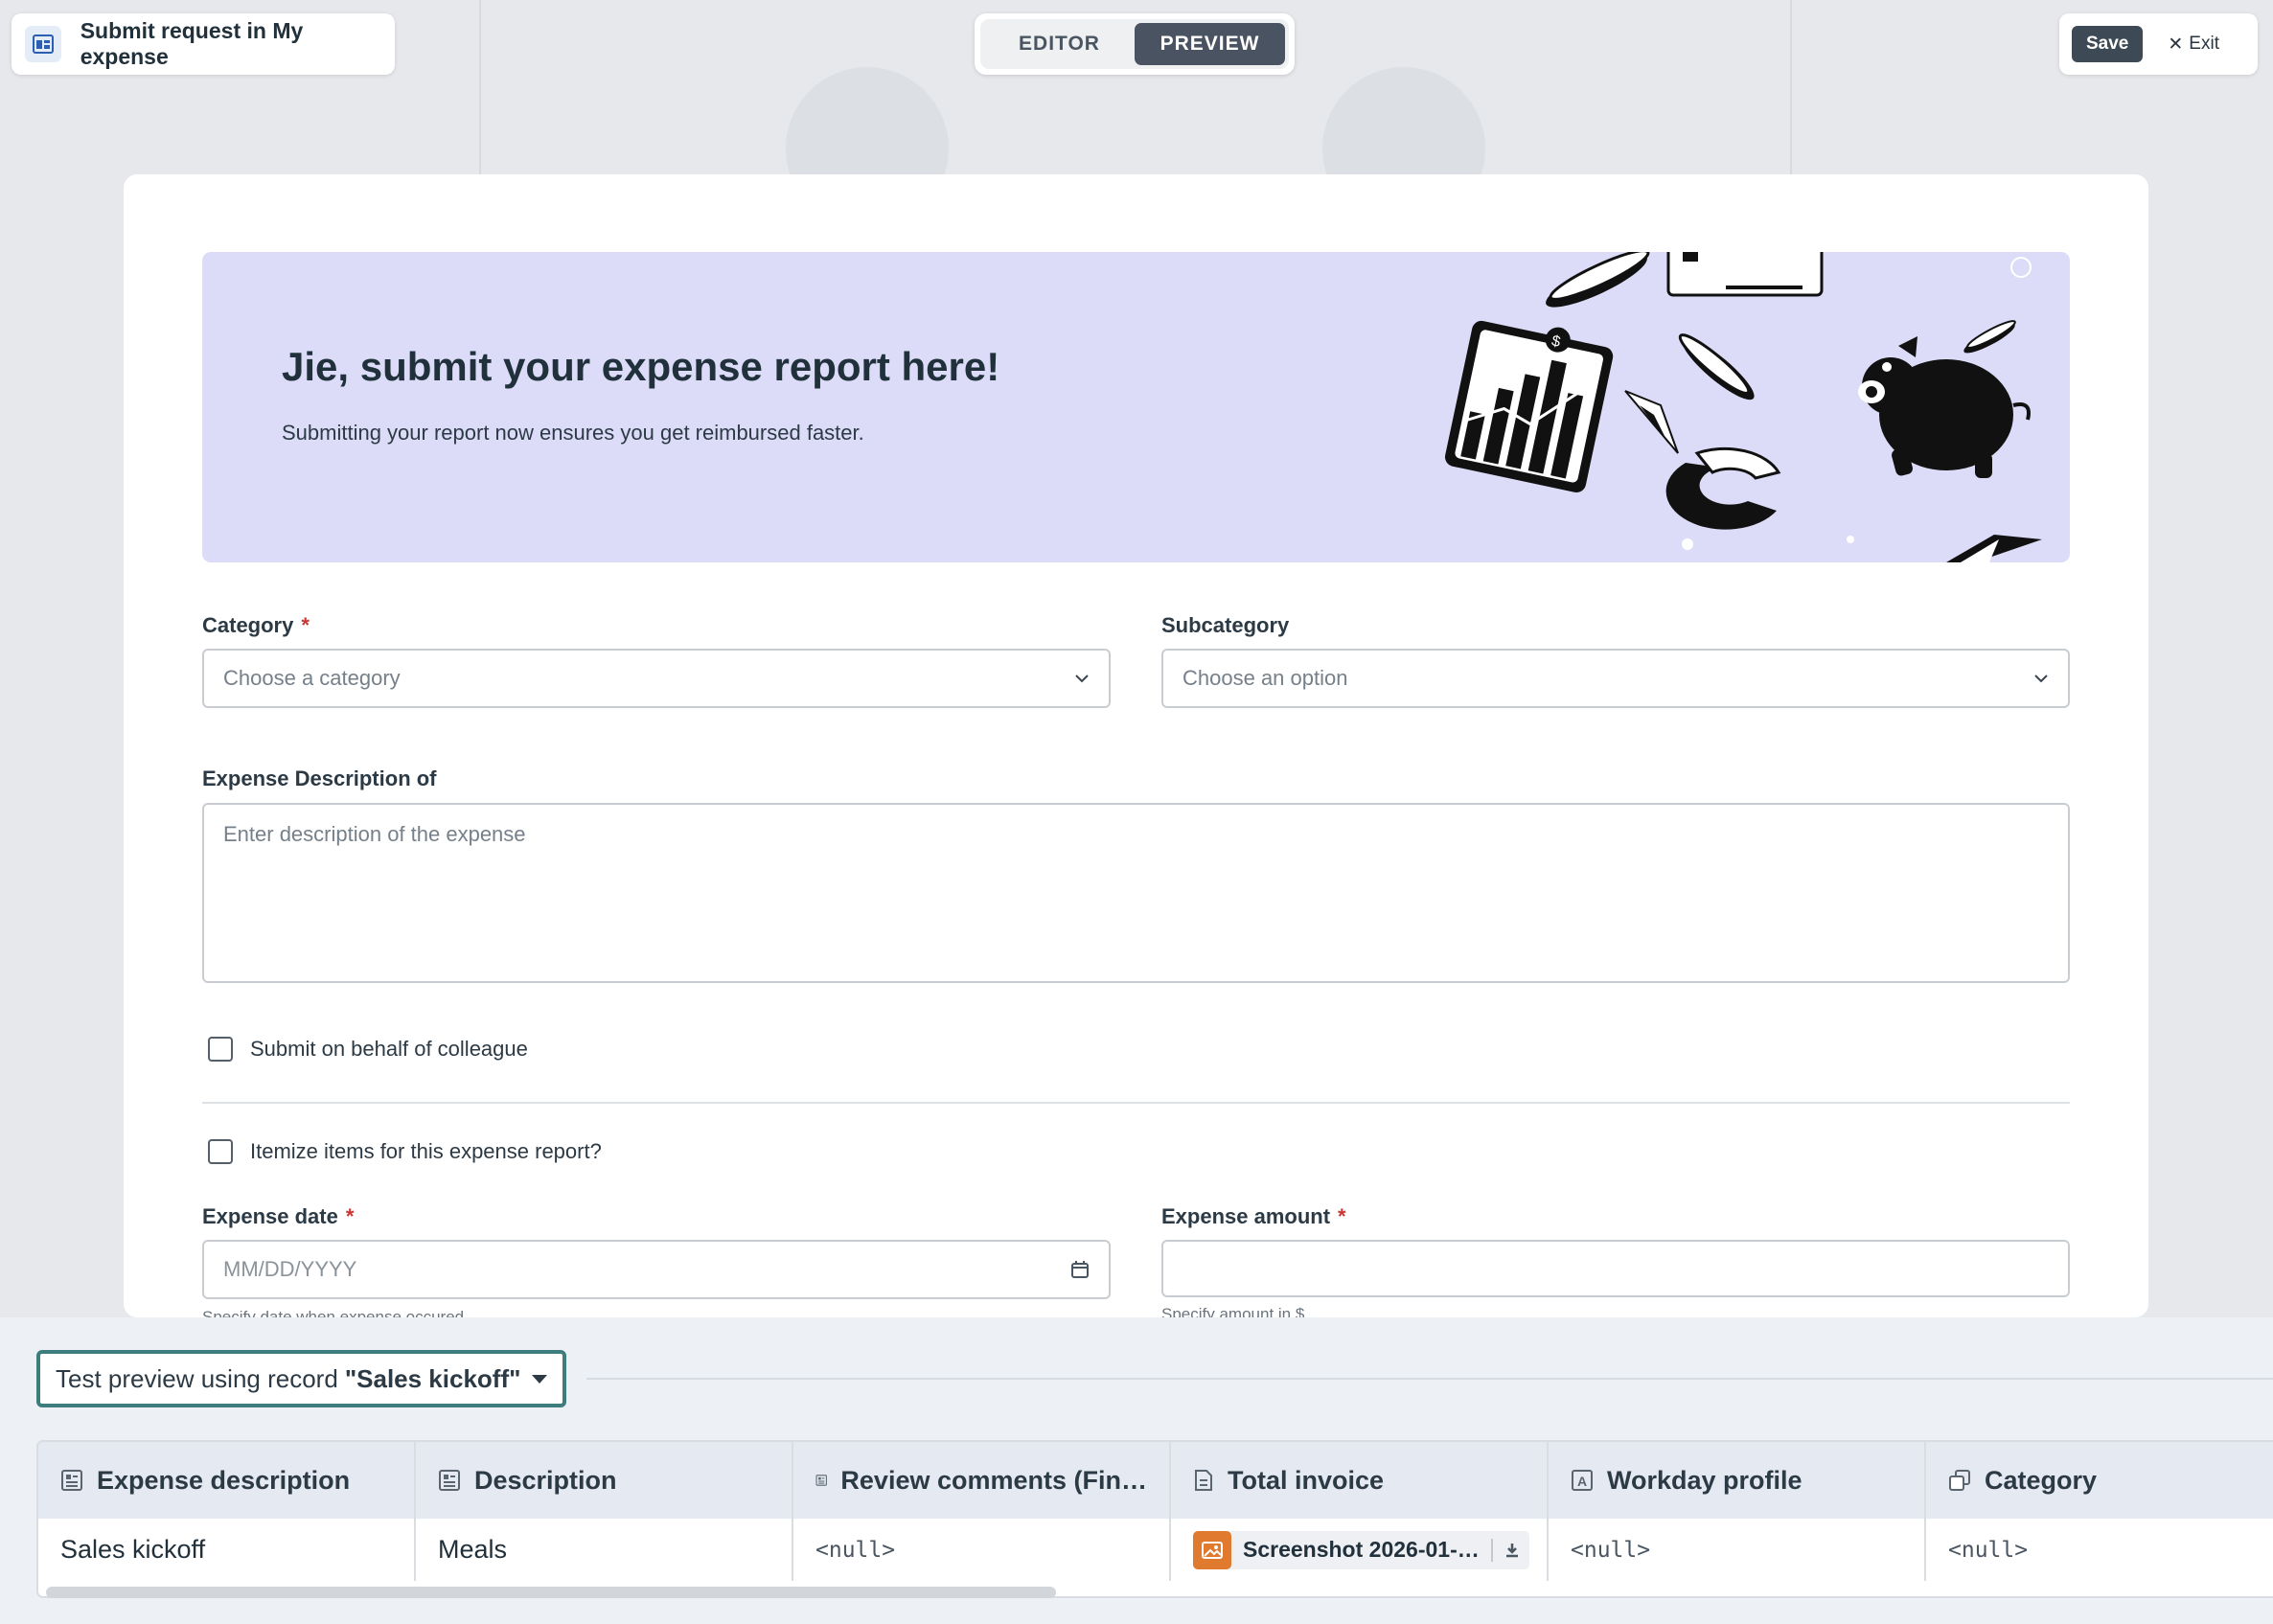 The width and height of the screenshot is (2273, 1624). I want to click on form-layout-icon, so click(43, 44).